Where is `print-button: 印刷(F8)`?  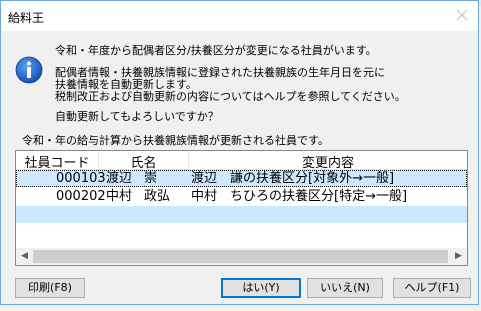 print-button: 印刷(F8) is located at coordinates (50, 288).